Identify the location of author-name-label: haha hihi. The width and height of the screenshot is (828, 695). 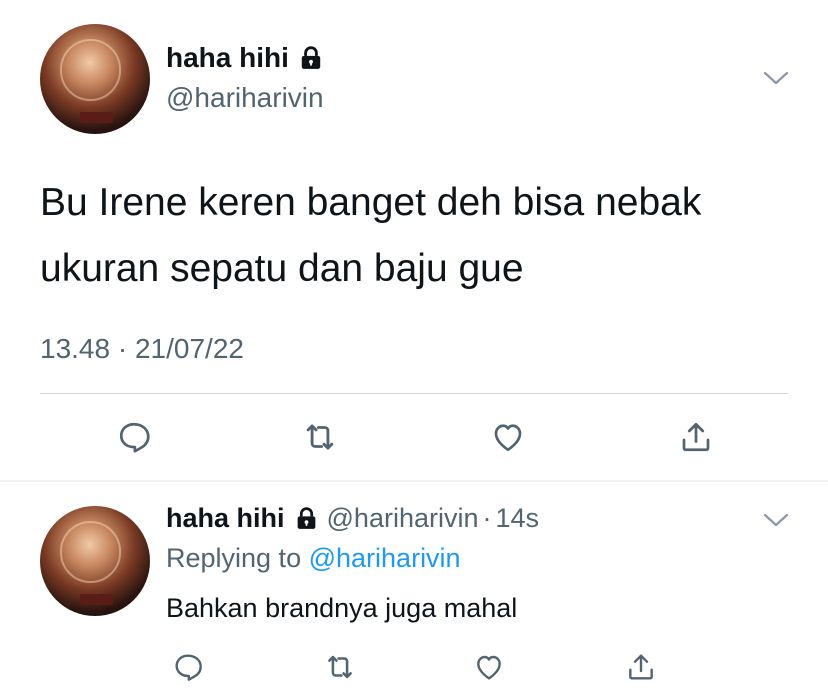
(227, 57).